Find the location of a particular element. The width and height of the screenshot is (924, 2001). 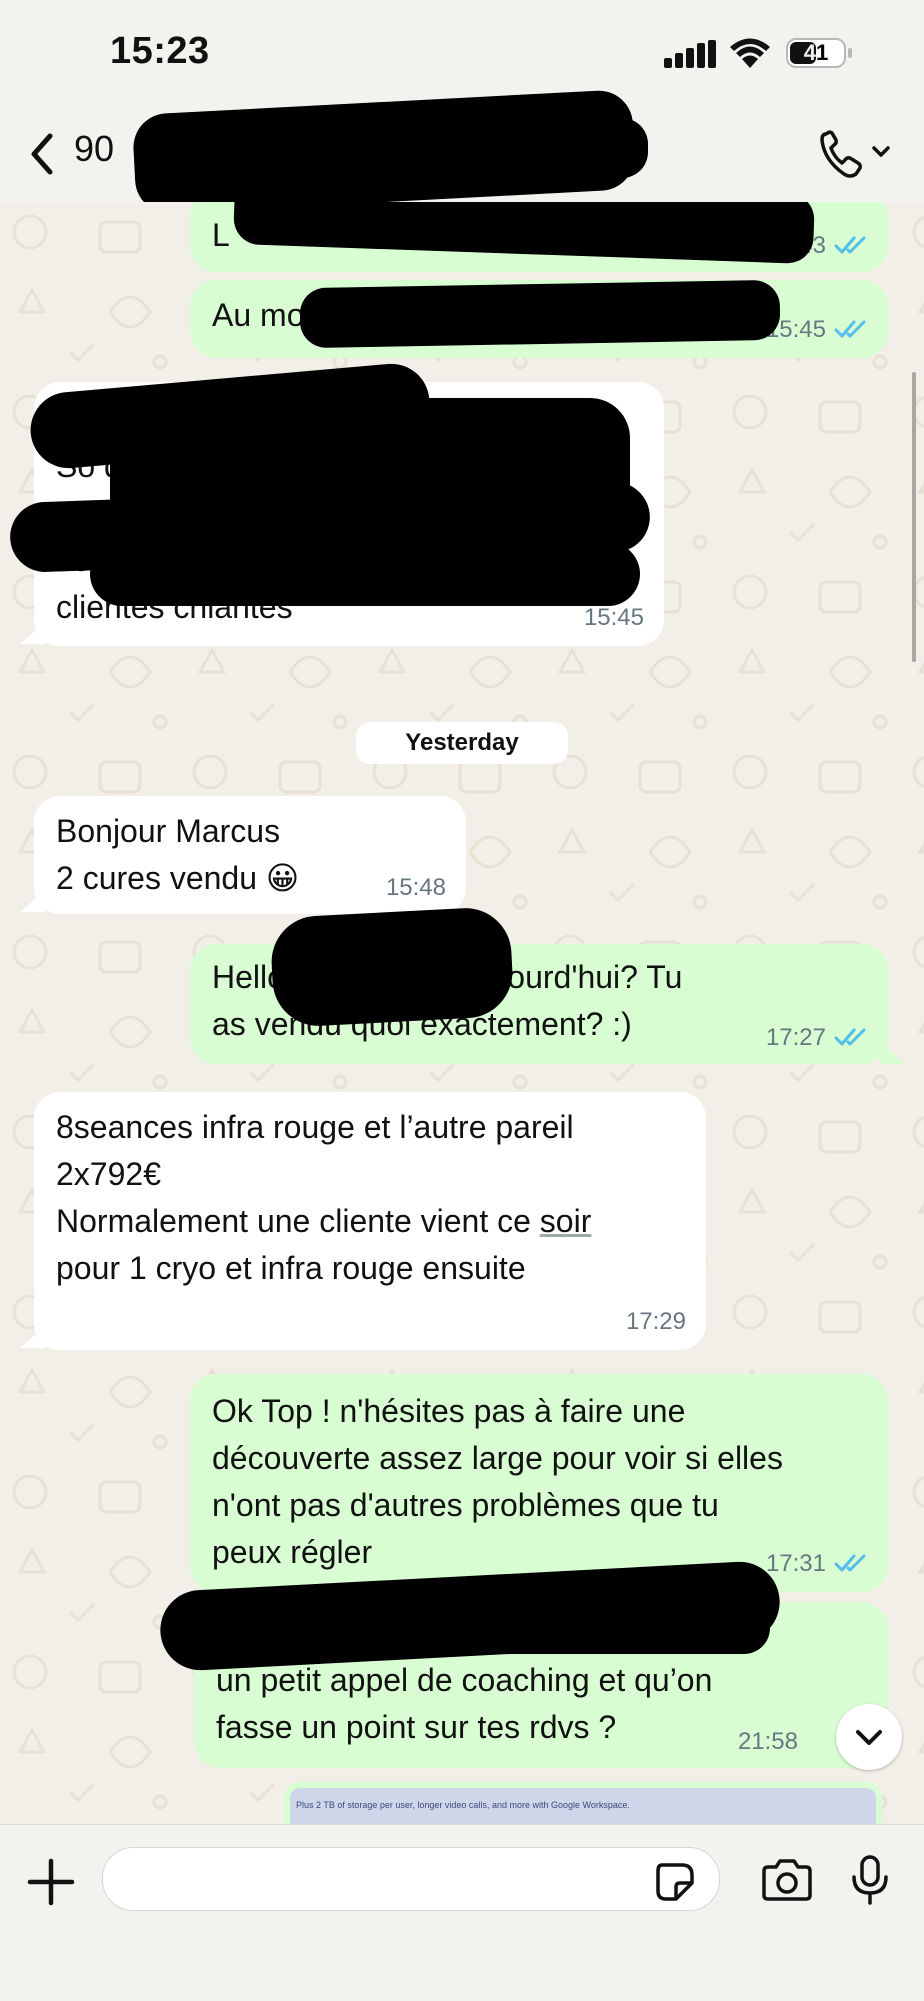

chevron-down-icon is located at coordinates (869, 1737).